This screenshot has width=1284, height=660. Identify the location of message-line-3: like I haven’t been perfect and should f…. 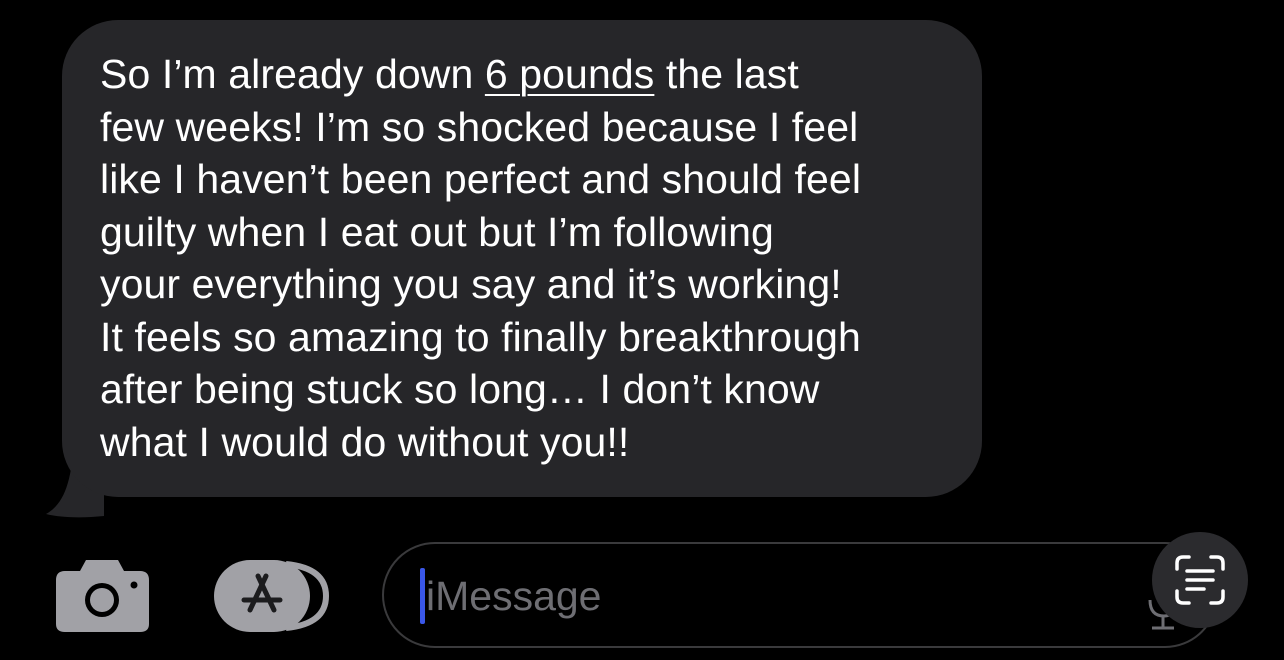
(481, 179).